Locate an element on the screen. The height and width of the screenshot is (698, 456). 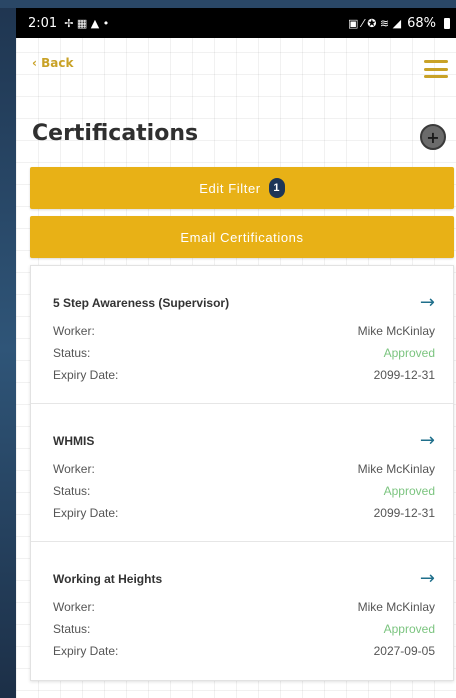
add-certification-button: + is located at coordinates (433, 137).